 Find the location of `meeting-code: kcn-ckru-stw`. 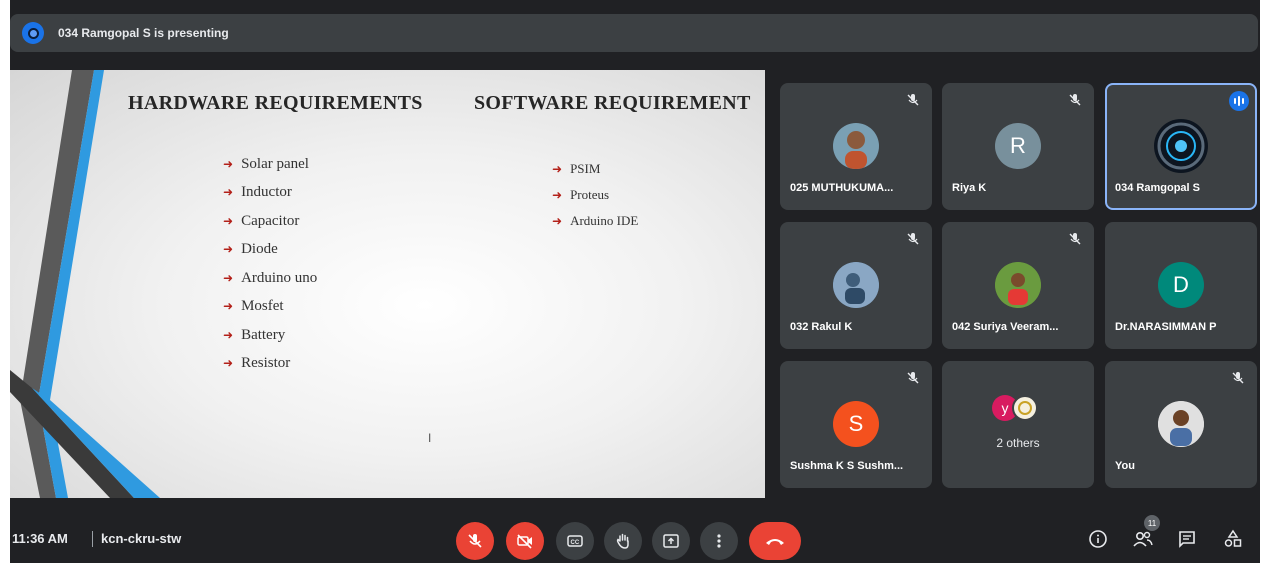

meeting-code: kcn-ckru-stw is located at coordinates (141, 538).